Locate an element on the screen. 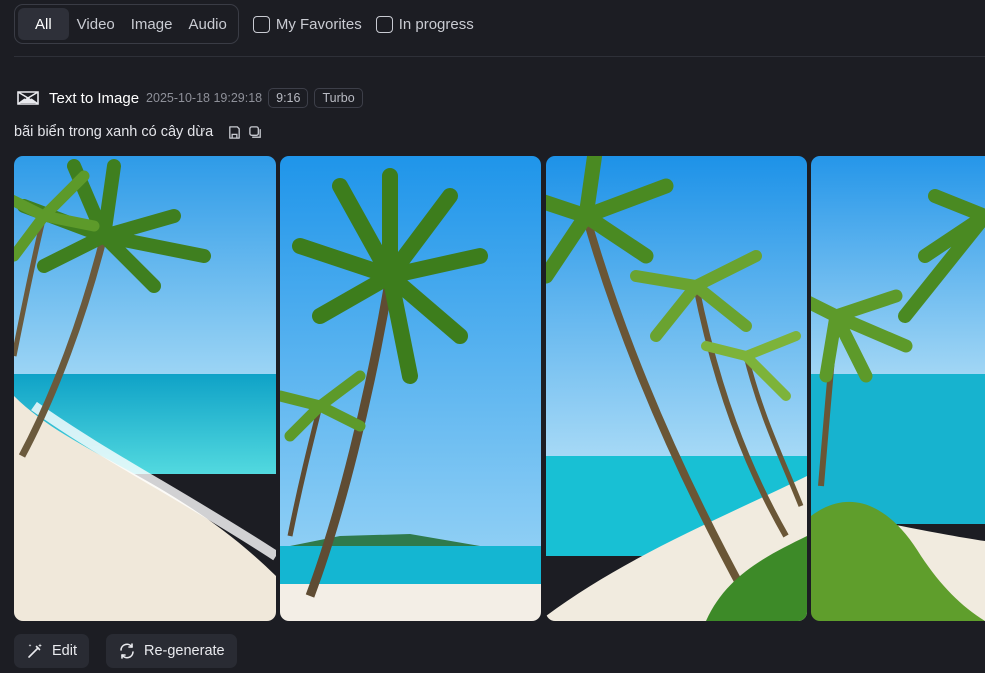 The image size is (985, 673). beach-image is located at coordinates (898, 388).